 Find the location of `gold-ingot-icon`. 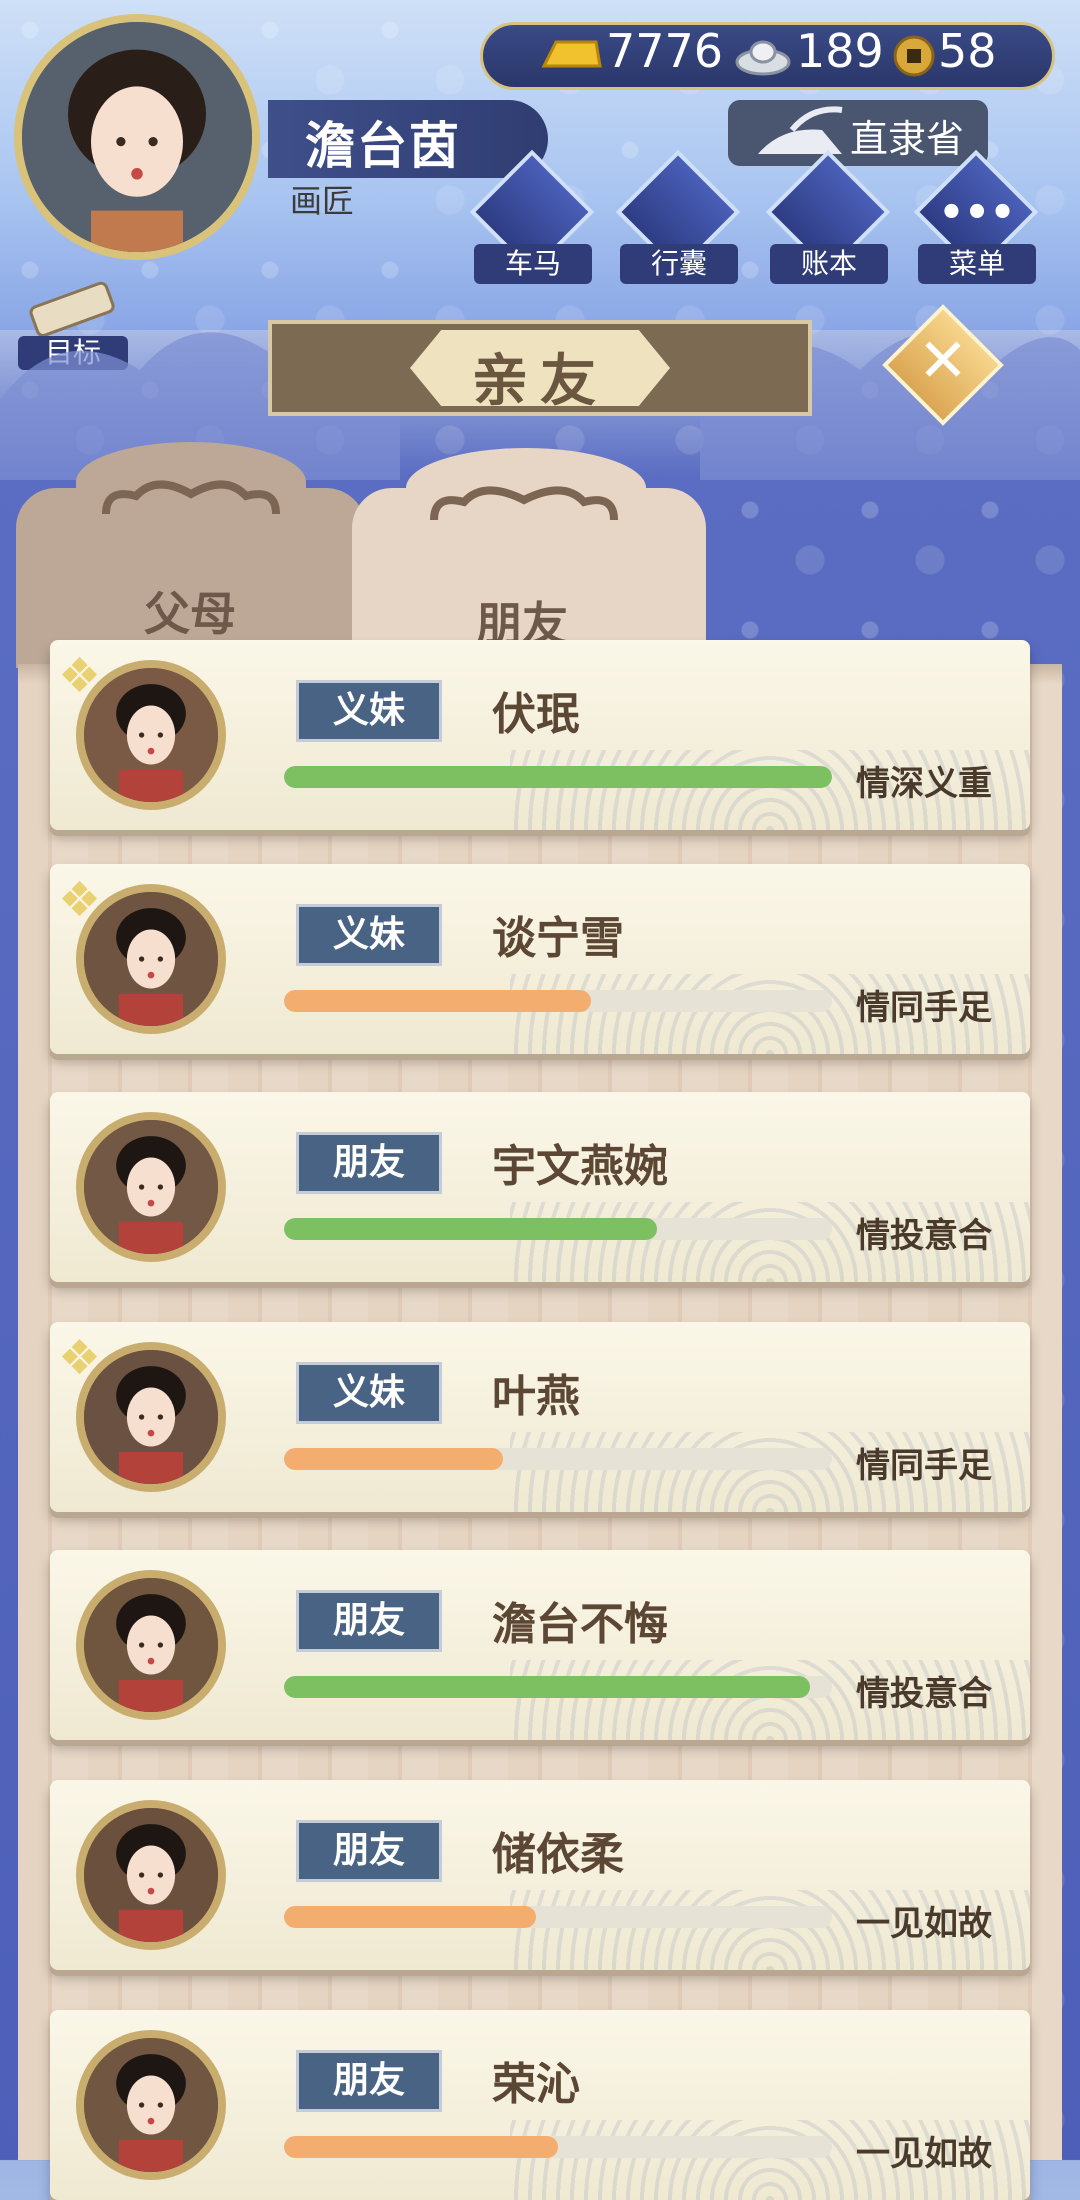

gold-ingot-icon is located at coordinates (571, 54).